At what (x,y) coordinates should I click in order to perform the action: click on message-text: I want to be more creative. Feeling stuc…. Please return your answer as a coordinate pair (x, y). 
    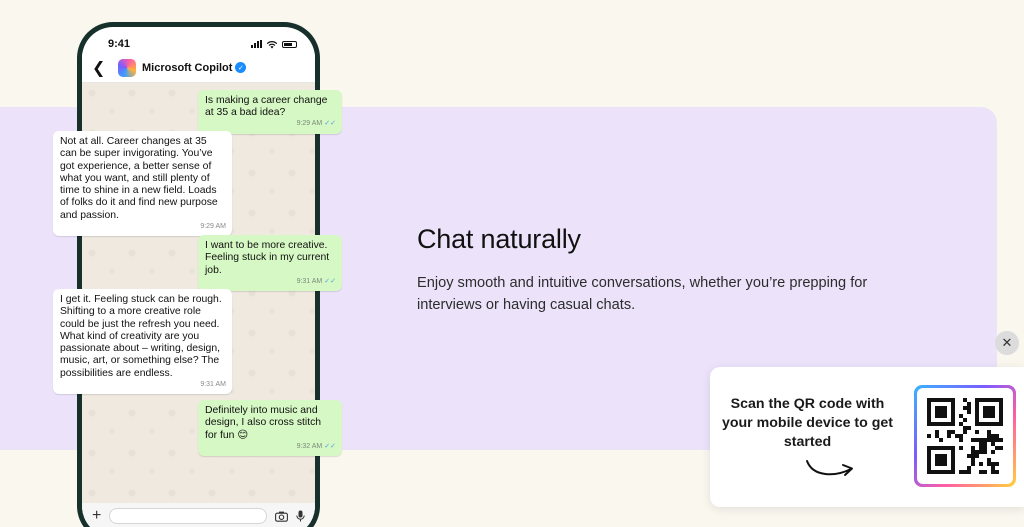
    Looking at the image, I should click on (267, 258).